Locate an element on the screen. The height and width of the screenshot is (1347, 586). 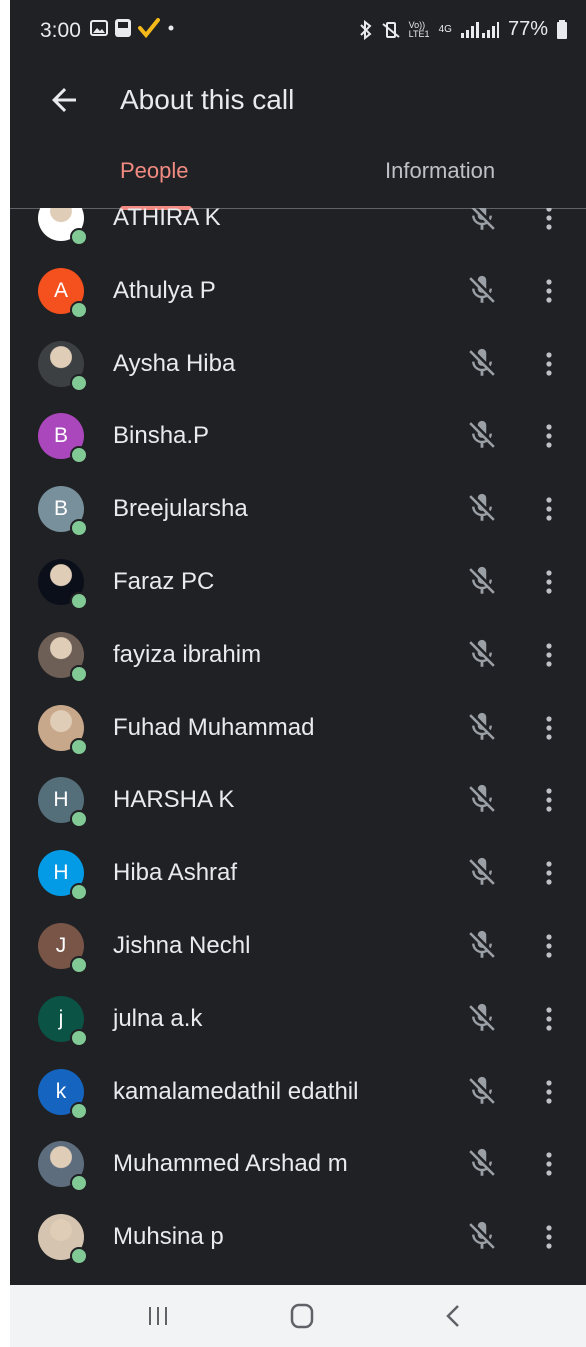
participant-name: julna a.k is located at coordinates (158, 1018).